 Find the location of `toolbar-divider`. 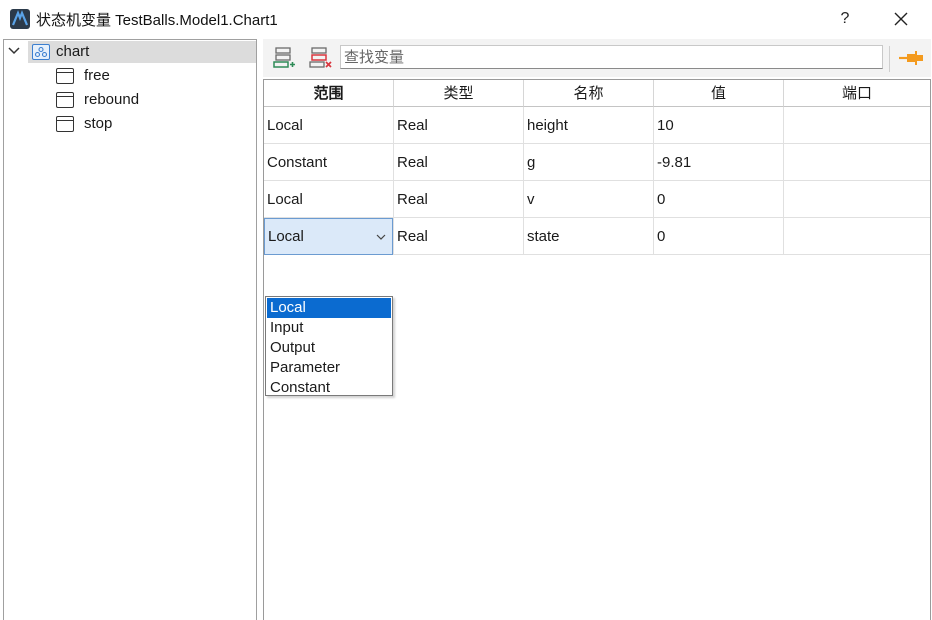

toolbar-divider is located at coordinates (889, 59).